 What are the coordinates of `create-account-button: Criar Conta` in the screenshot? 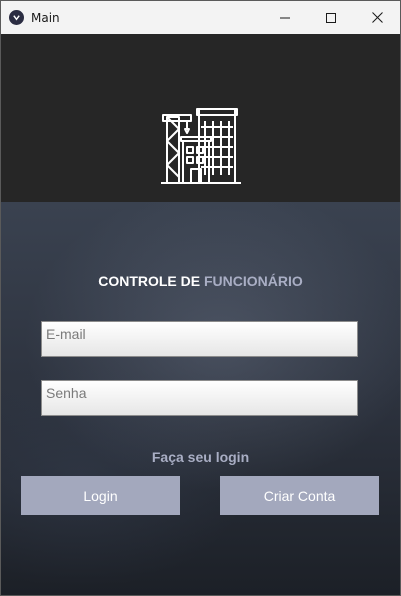 It's located at (299, 495).